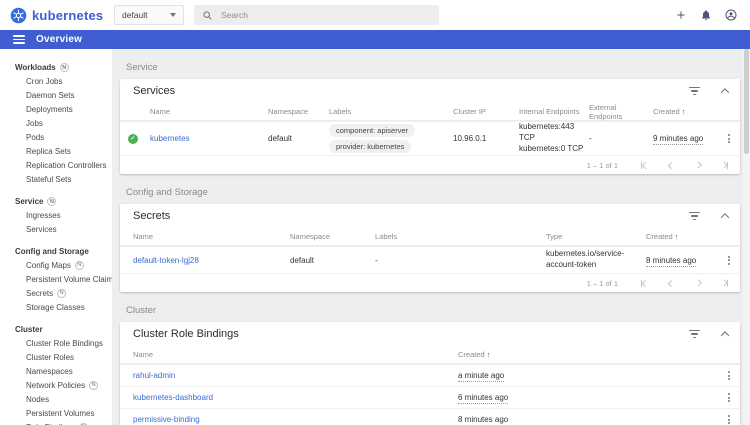  Describe the element at coordinates (166, 260) in the screenshot. I see `secret-link: default-token-lgj28` at that location.